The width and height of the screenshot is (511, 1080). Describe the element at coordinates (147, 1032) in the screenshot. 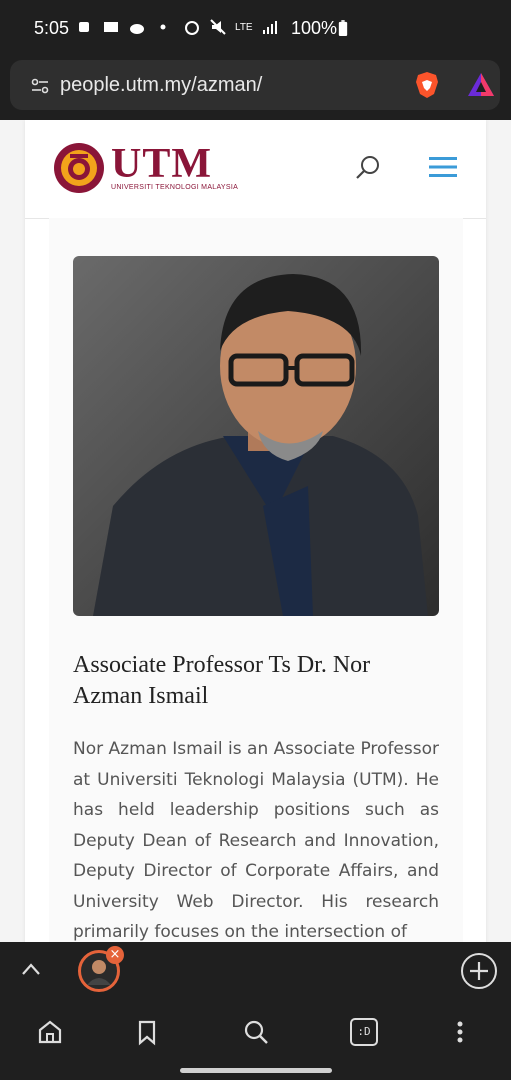

I see `bookmark-icon` at that location.